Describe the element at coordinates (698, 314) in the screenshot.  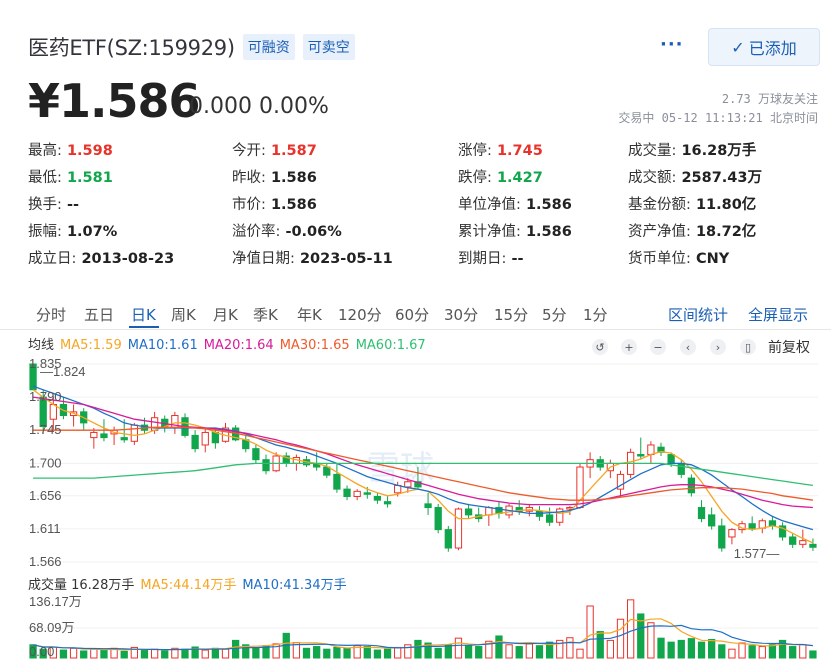
I see `range-stats-button: 区间统计` at that location.